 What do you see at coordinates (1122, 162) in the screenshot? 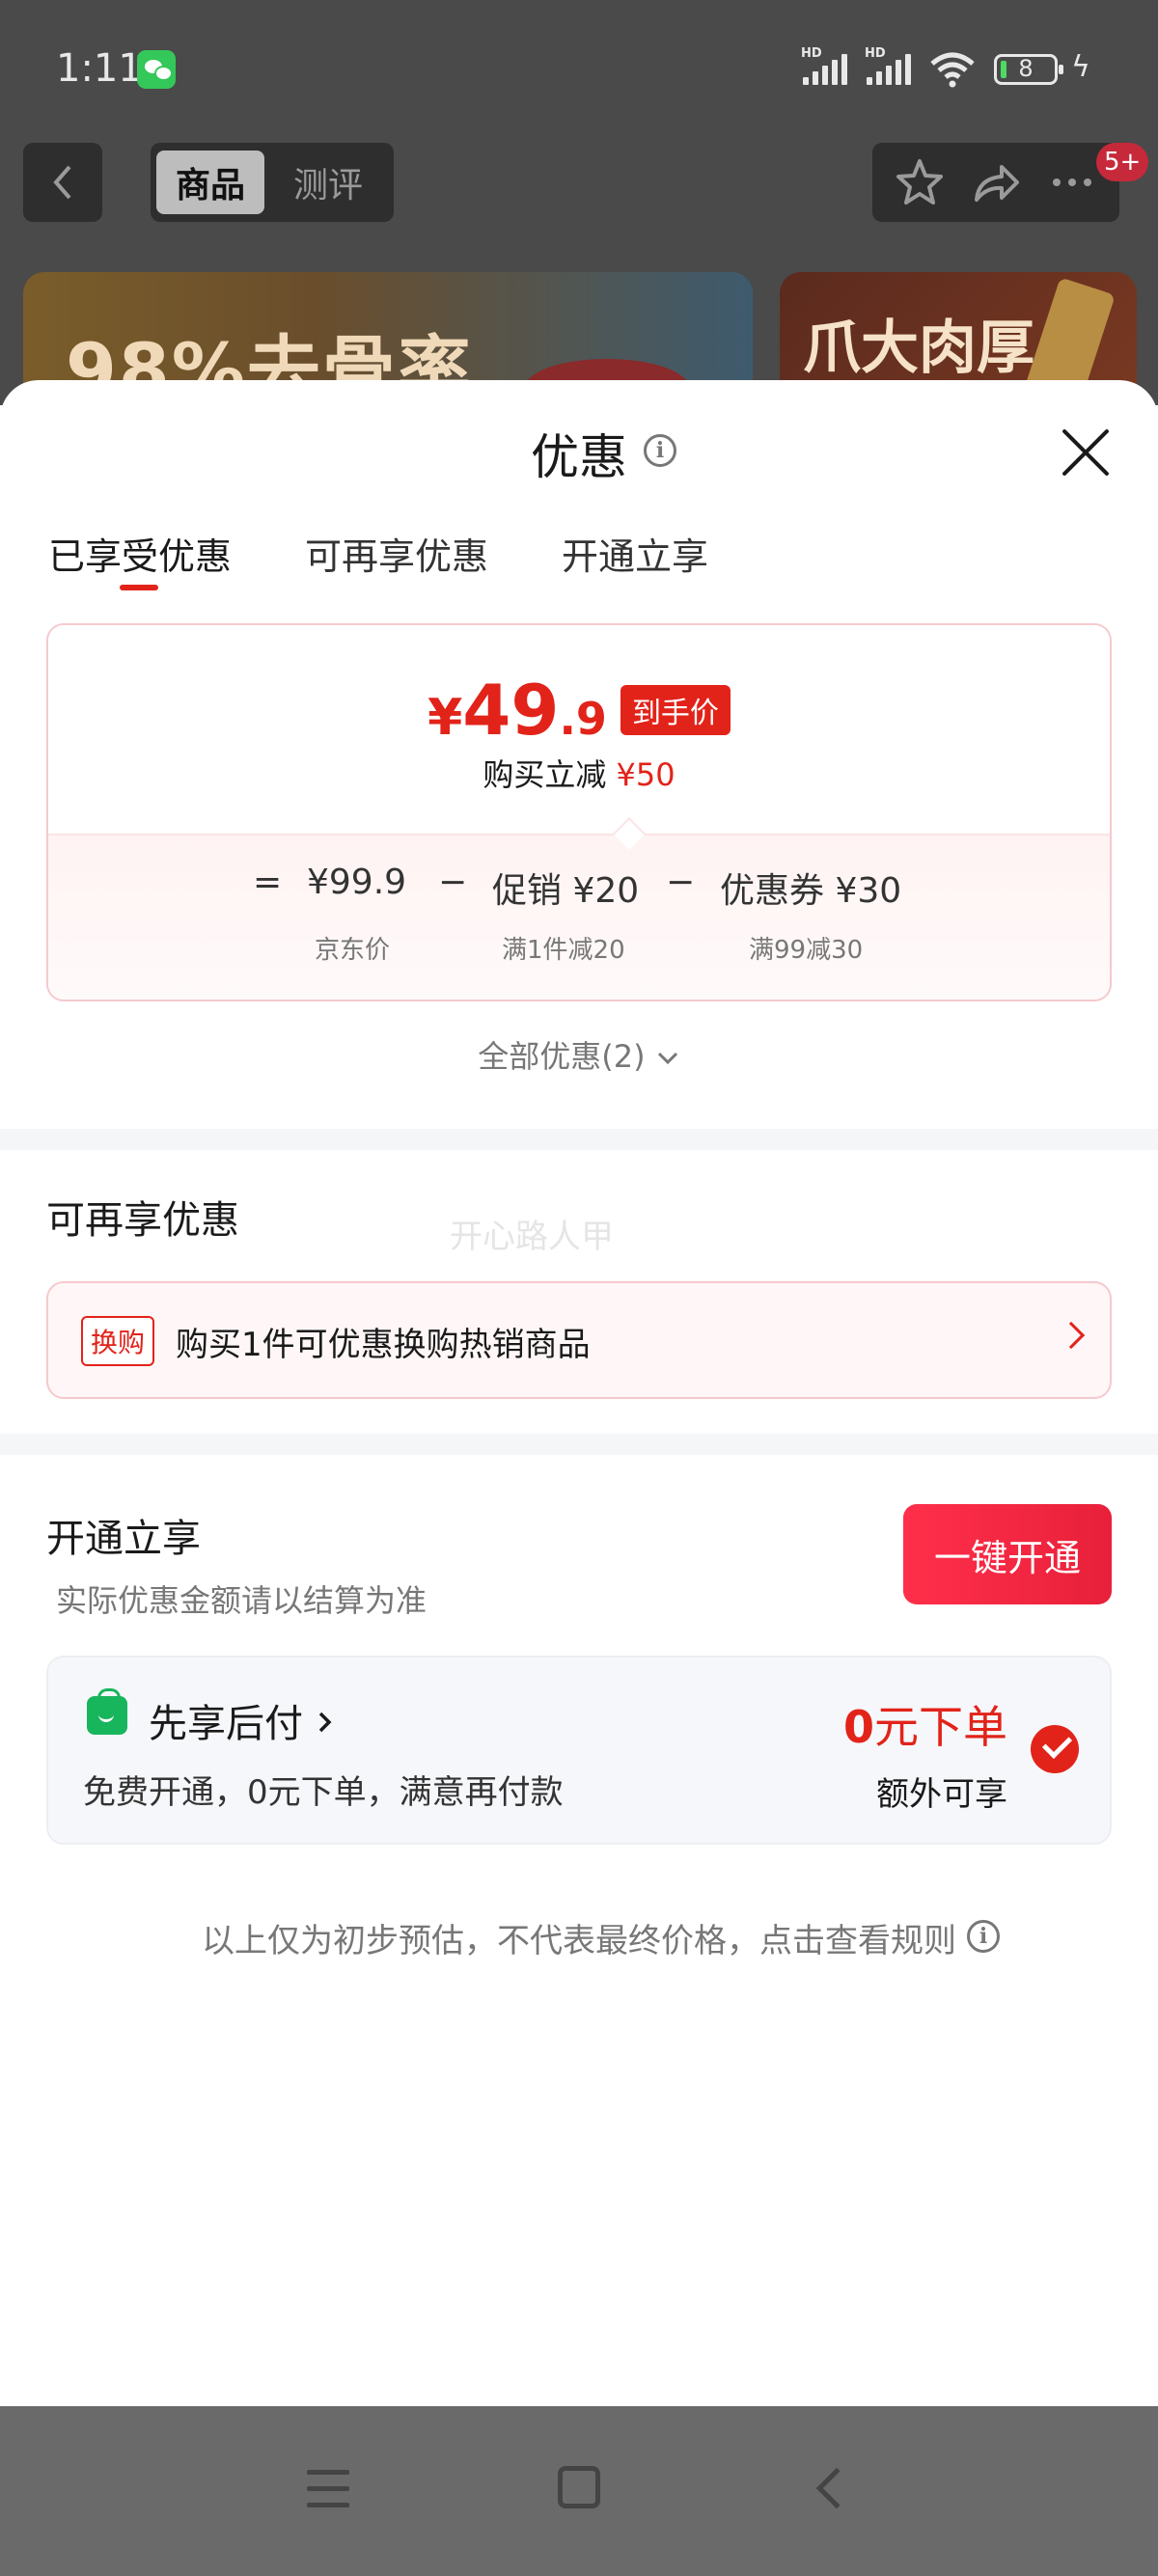
I see `notification-badge: 5+` at bounding box center [1122, 162].